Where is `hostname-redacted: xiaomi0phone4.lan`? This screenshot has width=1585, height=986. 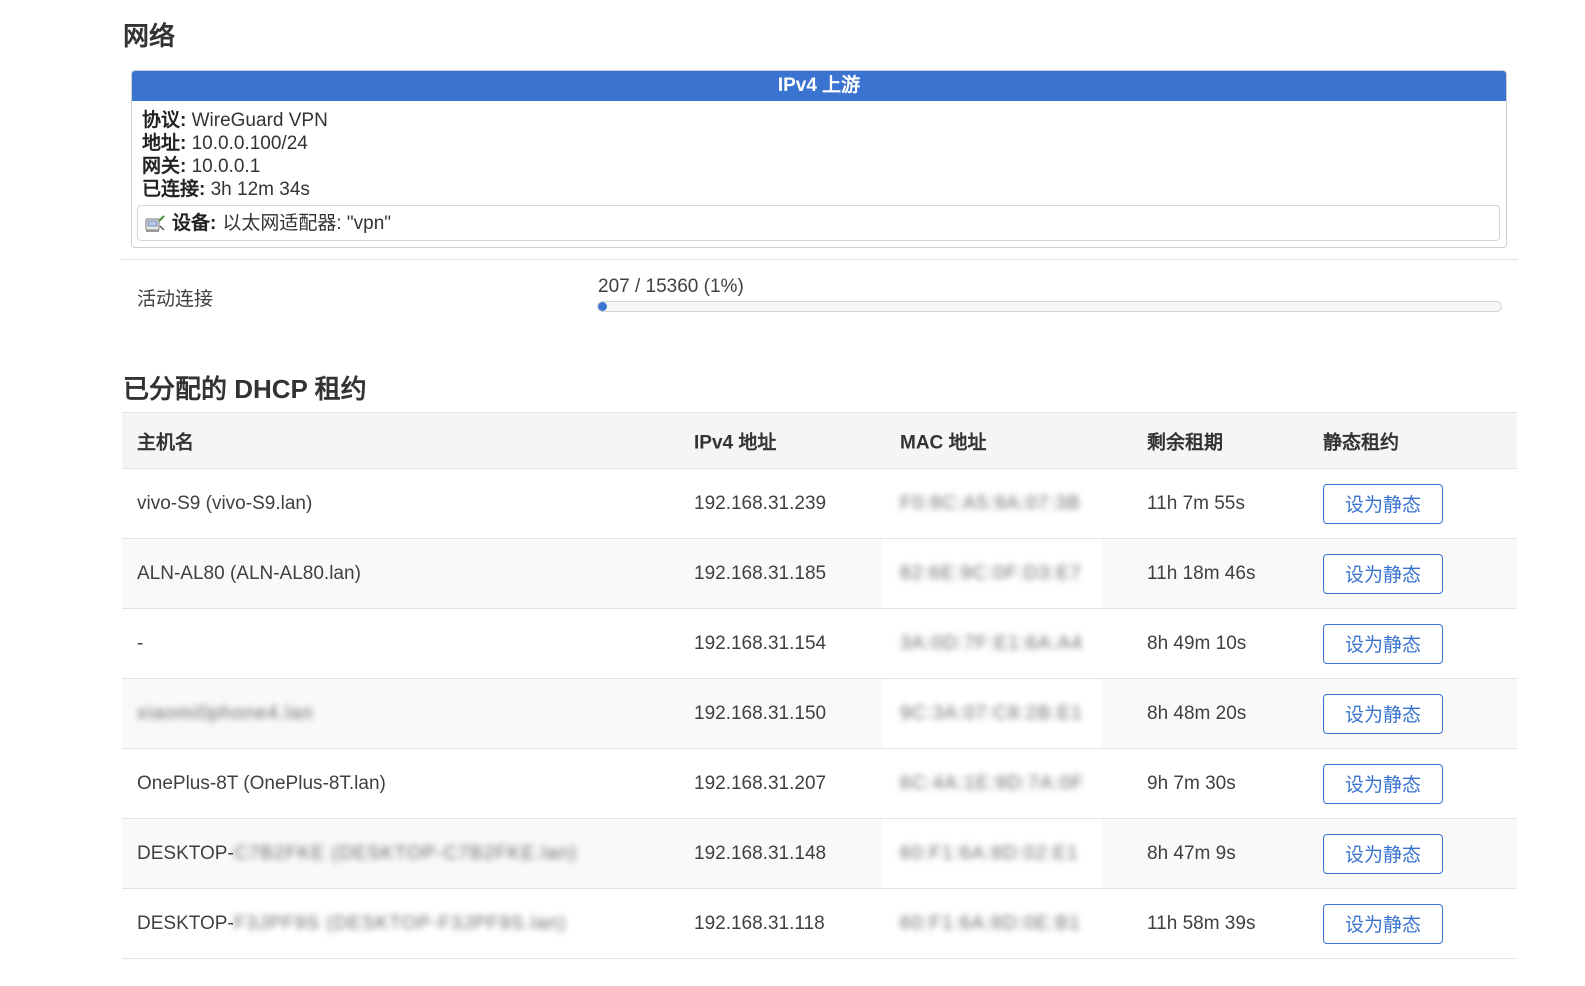
hostname-redacted: xiaomi0phone4.lan is located at coordinates (225, 713).